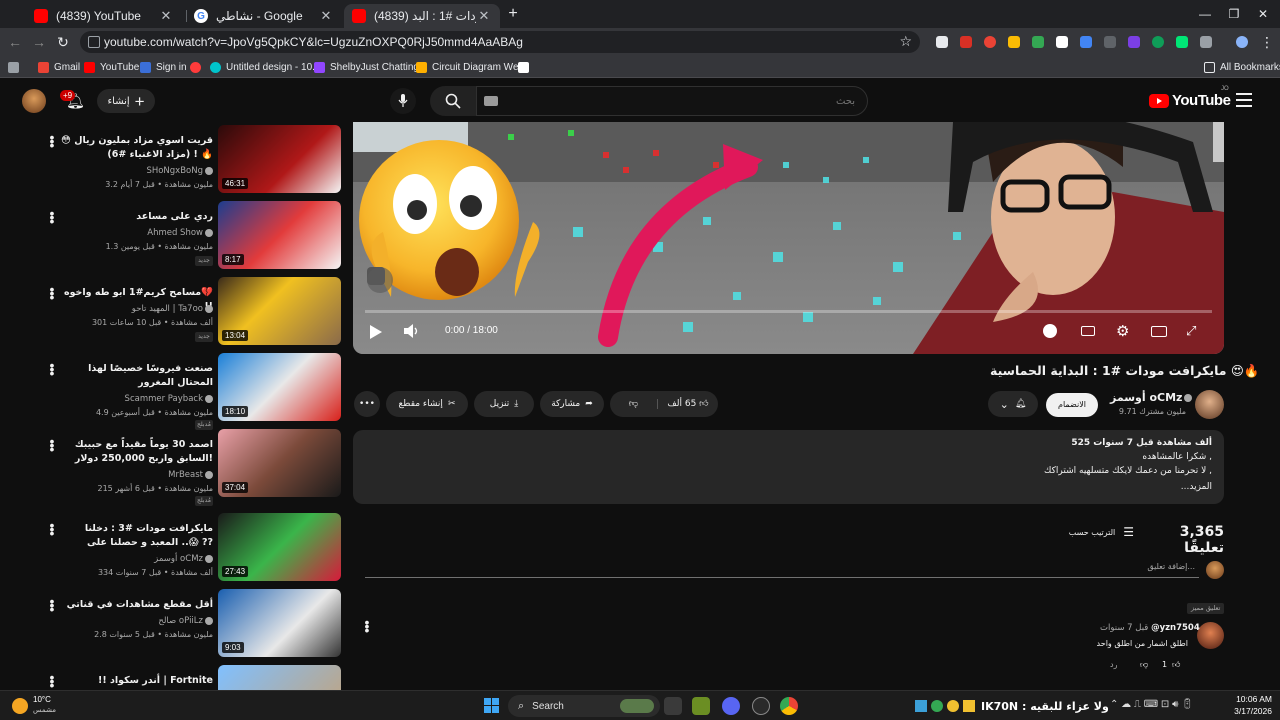 The height and width of the screenshot is (720, 1280). What do you see at coordinates (136, 621) in the screenshot?
I see `recommendation-channel: صالح oPiiLz` at bounding box center [136, 621].